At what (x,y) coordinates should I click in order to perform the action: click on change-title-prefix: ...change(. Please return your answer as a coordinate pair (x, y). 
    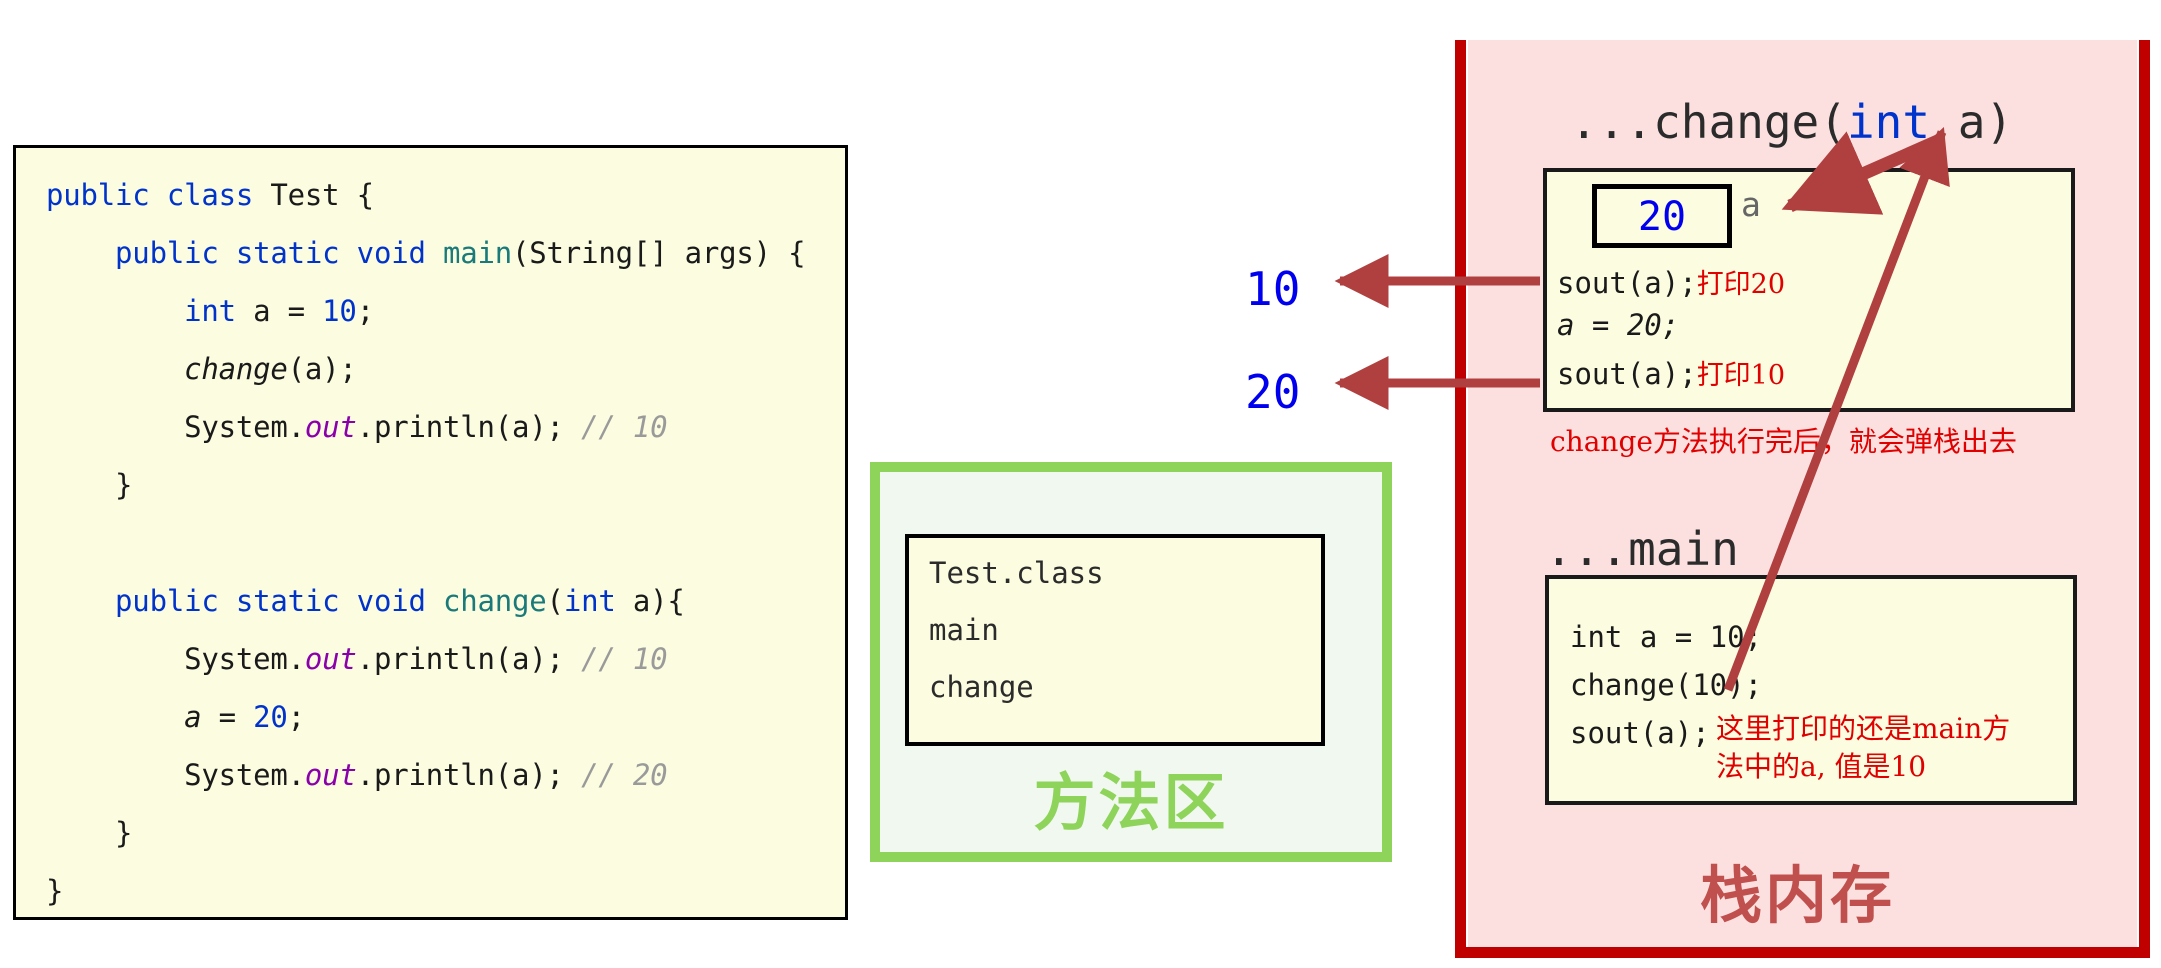
    Looking at the image, I should click on (1708, 122).